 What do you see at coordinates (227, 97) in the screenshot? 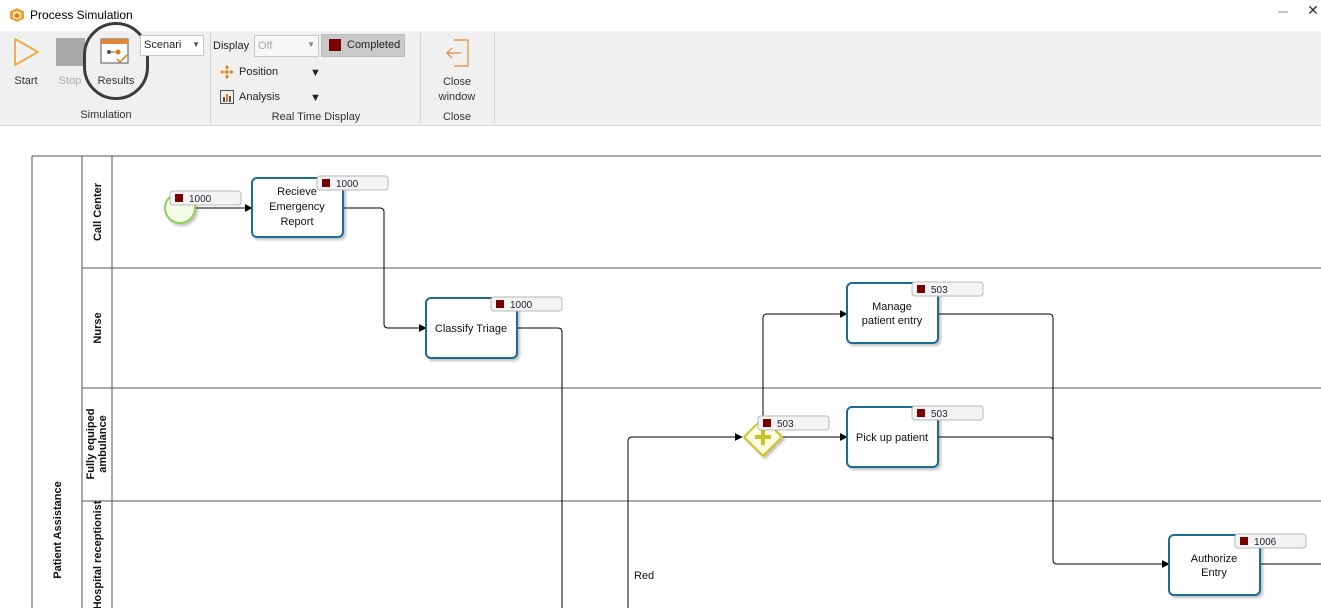
I see `bar-chart-icon` at bounding box center [227, 97].